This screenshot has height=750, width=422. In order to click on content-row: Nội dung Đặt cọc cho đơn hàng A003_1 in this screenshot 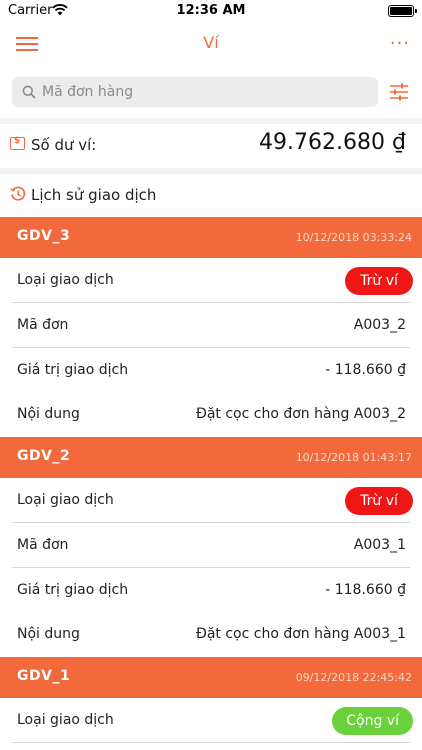, I will do `click(211, 634)`.